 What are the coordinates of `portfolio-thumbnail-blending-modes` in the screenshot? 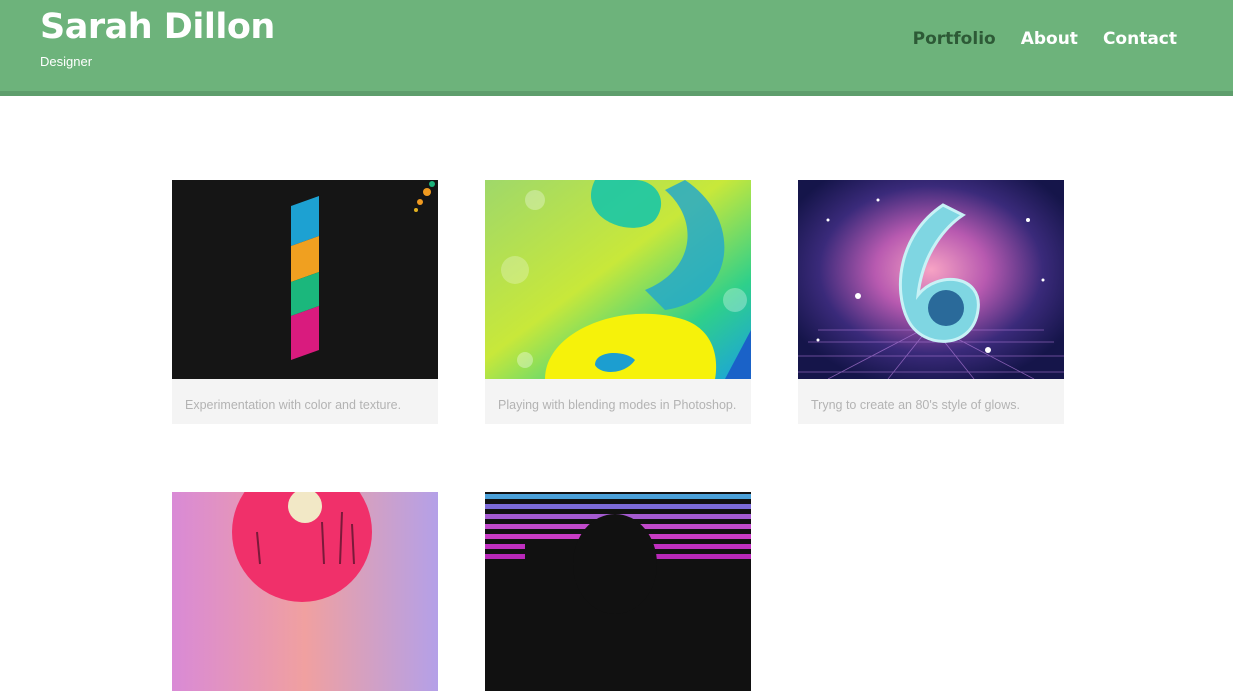 It's located at (618, 279).